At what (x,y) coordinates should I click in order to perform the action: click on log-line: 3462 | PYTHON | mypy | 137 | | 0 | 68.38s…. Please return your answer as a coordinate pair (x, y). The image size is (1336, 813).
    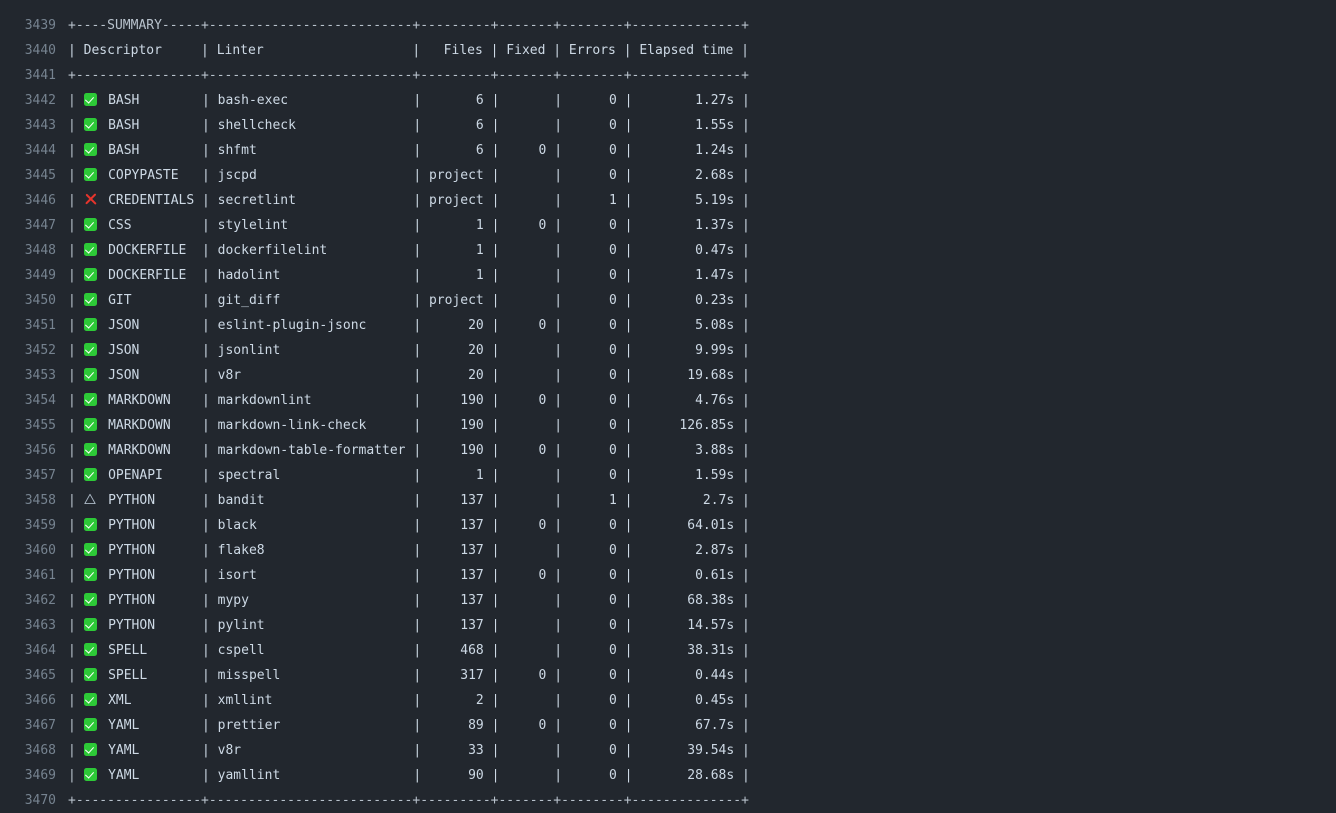
    Looking at the image, I should click on (668, 600).